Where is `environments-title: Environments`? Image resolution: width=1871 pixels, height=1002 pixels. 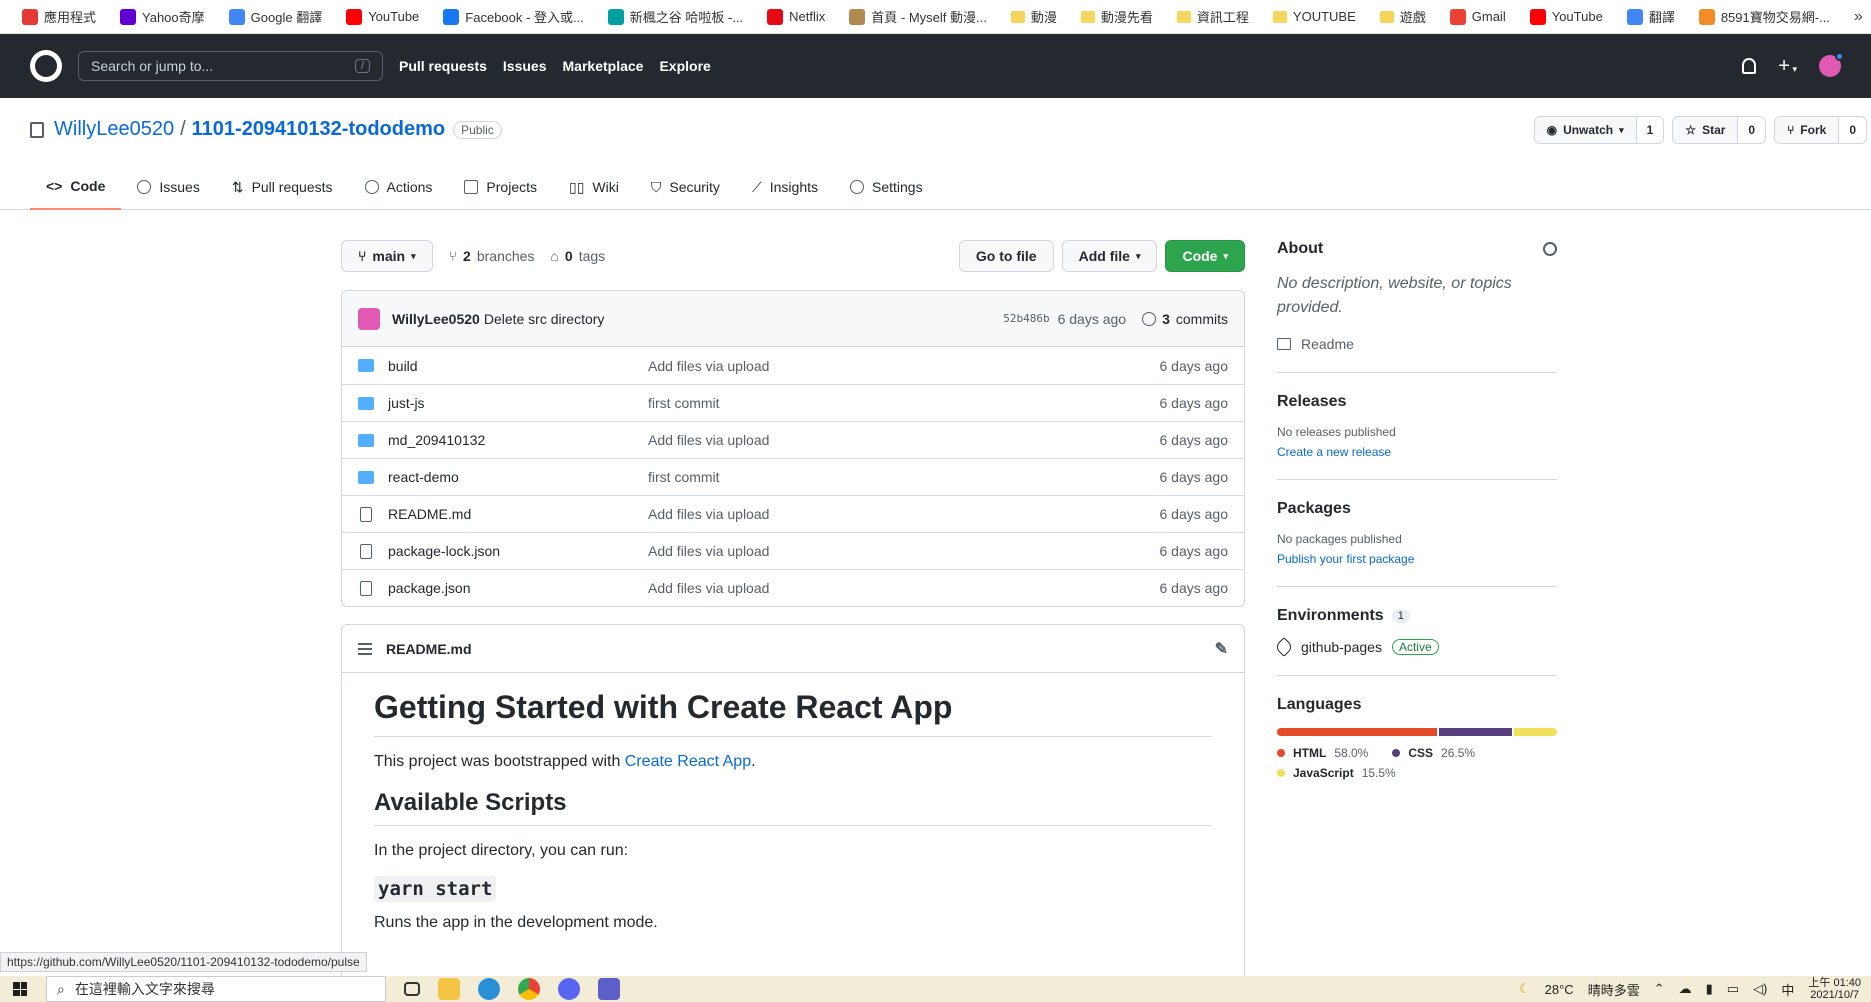
environments-title: Environments is located at coordinates (1330, 616).